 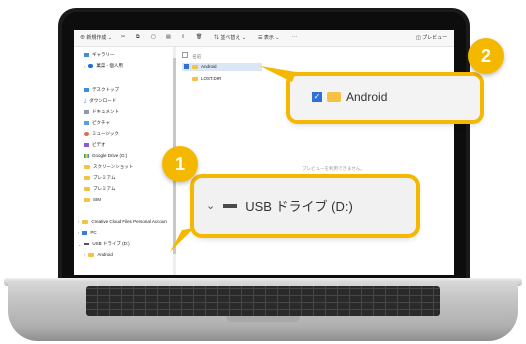 I want to click on sidebar-item-premium-2: プレミアム, so click(x=100, y=189).